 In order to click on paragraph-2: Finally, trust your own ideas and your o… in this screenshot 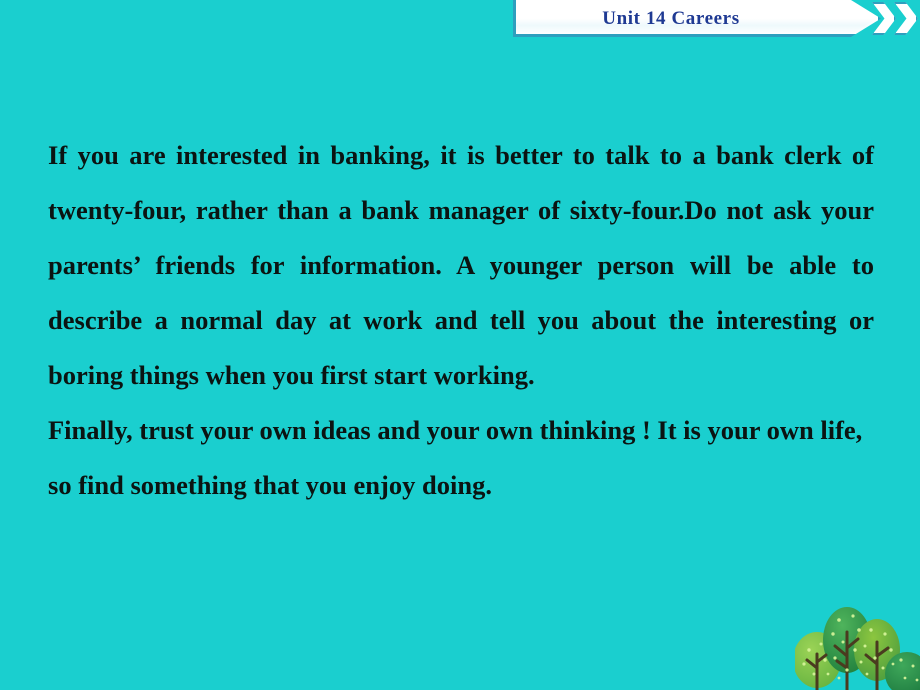, I will do `click(461, 458)`.